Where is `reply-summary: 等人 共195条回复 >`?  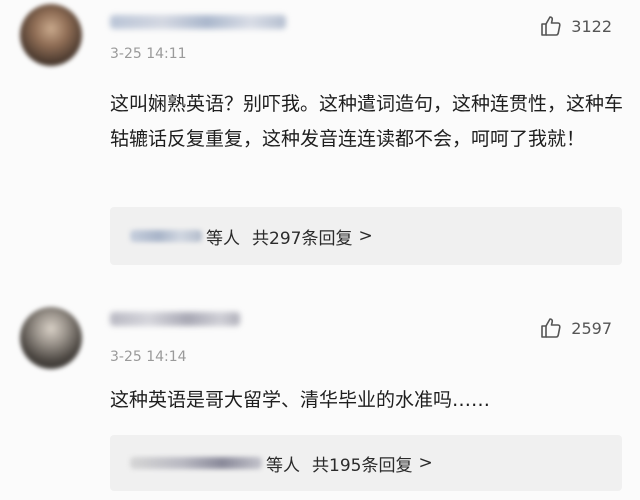 reply-summary: 等人 共195条回复 > is located at coordinates (366, 463).